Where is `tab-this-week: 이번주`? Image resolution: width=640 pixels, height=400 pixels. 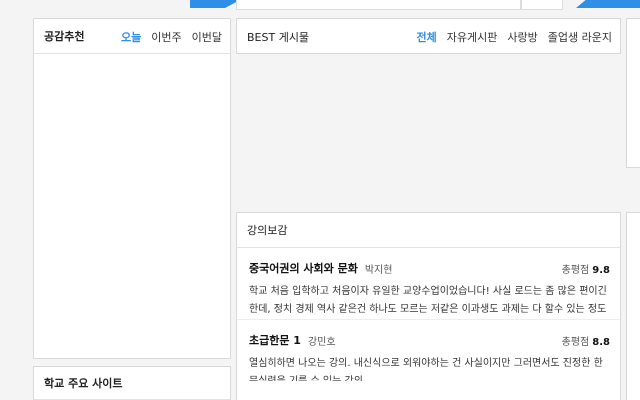
tab-this-week: 이번주 is located at coordinates (166, 37).